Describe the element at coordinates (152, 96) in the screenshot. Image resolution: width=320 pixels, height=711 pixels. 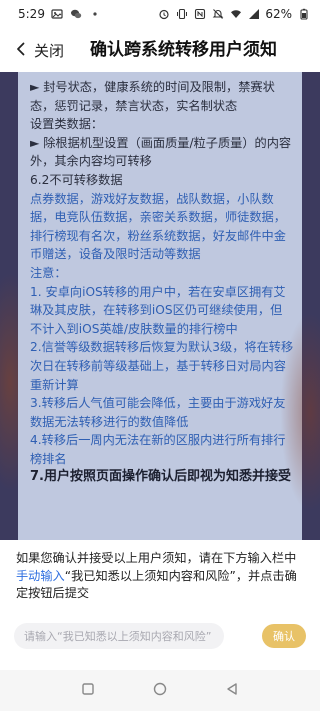
I see `ban-status-item: ► 封号状态，健康系统的时间及限制，禁赛状态，惩罚记录，禁言状态，实名制状态` at that location.